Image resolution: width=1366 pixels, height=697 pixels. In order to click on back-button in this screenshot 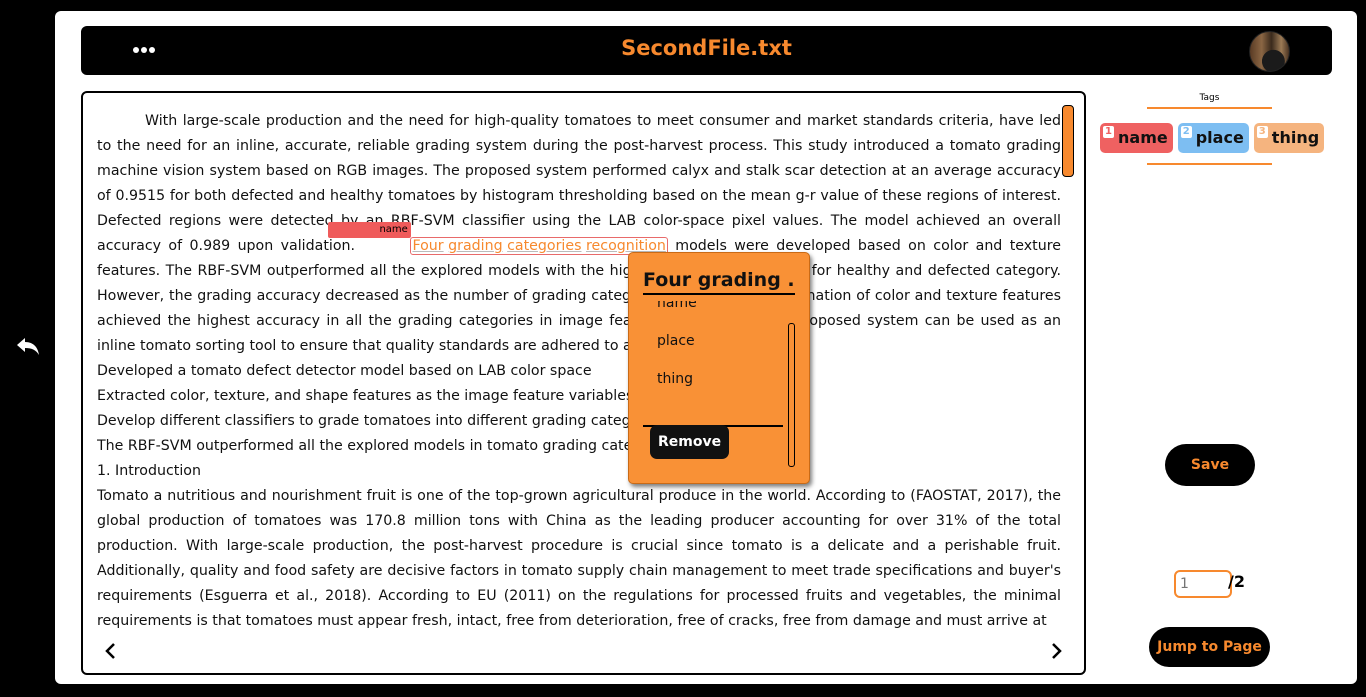, I will do `click(28, 346)`.